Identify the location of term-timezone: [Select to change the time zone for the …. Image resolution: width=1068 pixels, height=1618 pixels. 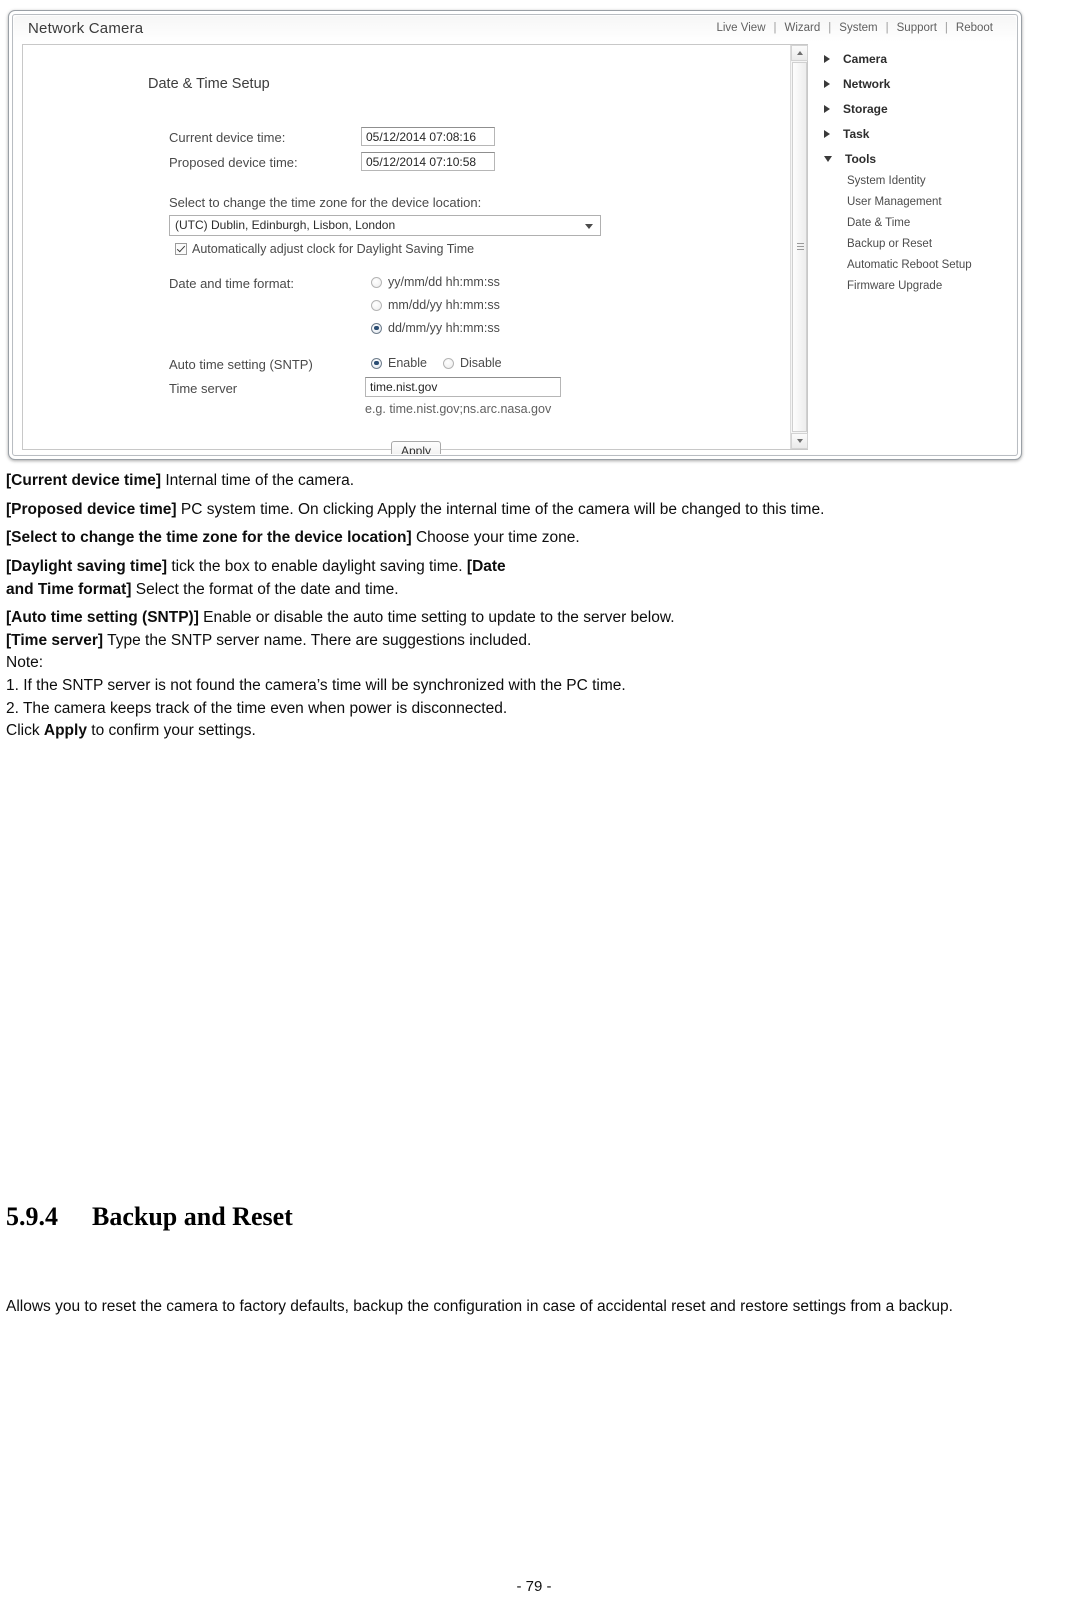
(209, 538).